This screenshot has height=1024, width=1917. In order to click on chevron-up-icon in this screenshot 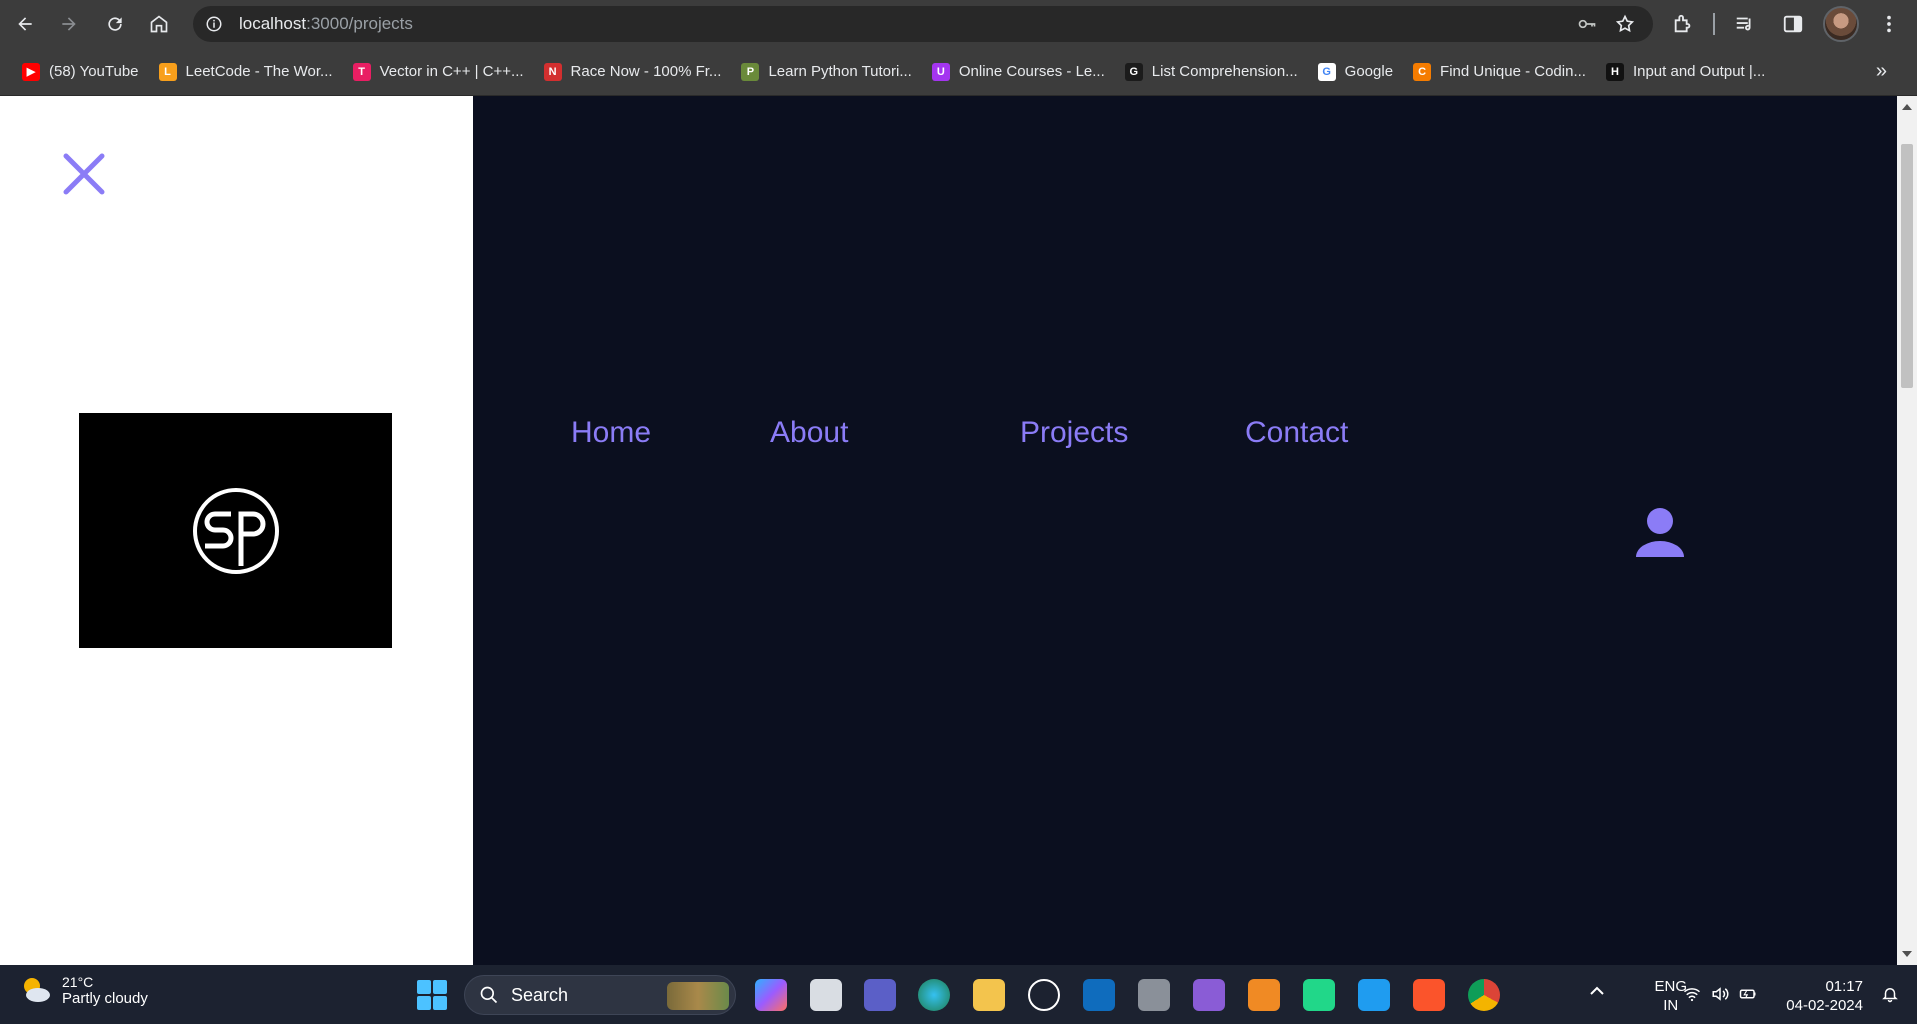, I will do `click(1597, 991)`.